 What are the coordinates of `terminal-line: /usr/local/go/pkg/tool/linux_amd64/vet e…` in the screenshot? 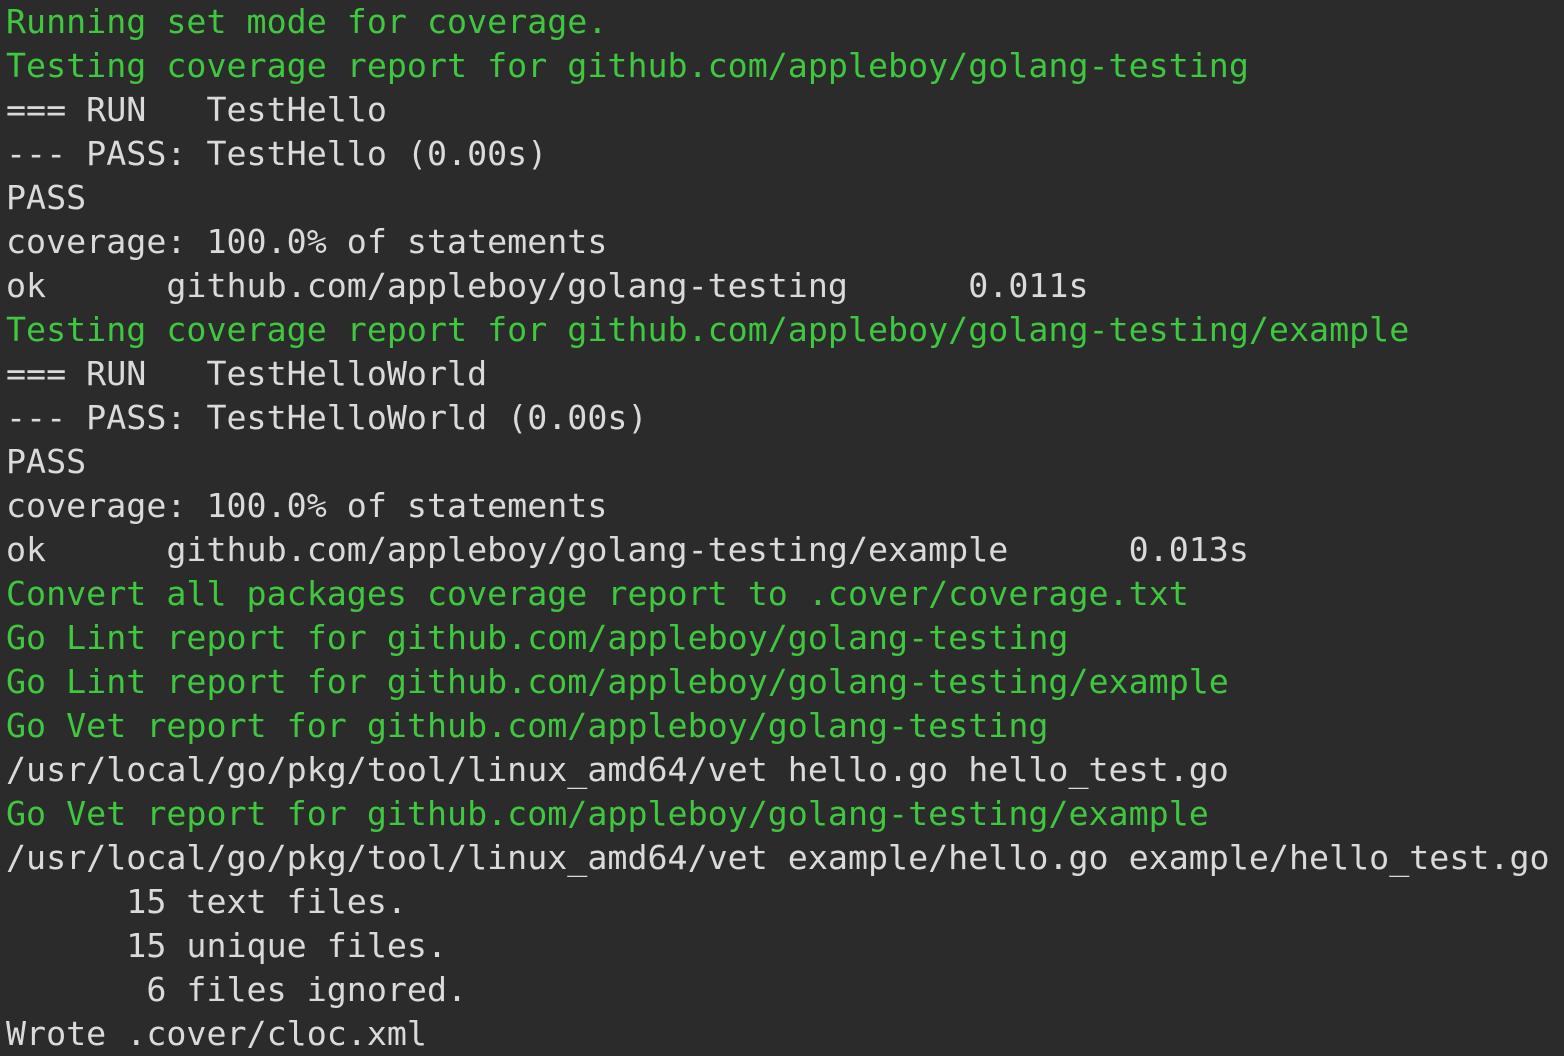 It's located at (778, 857).